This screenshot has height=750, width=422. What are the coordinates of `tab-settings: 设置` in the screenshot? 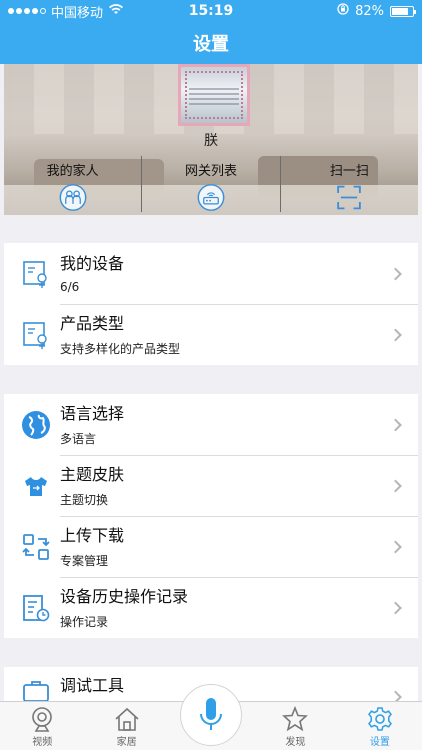 It's located at (380, 726).